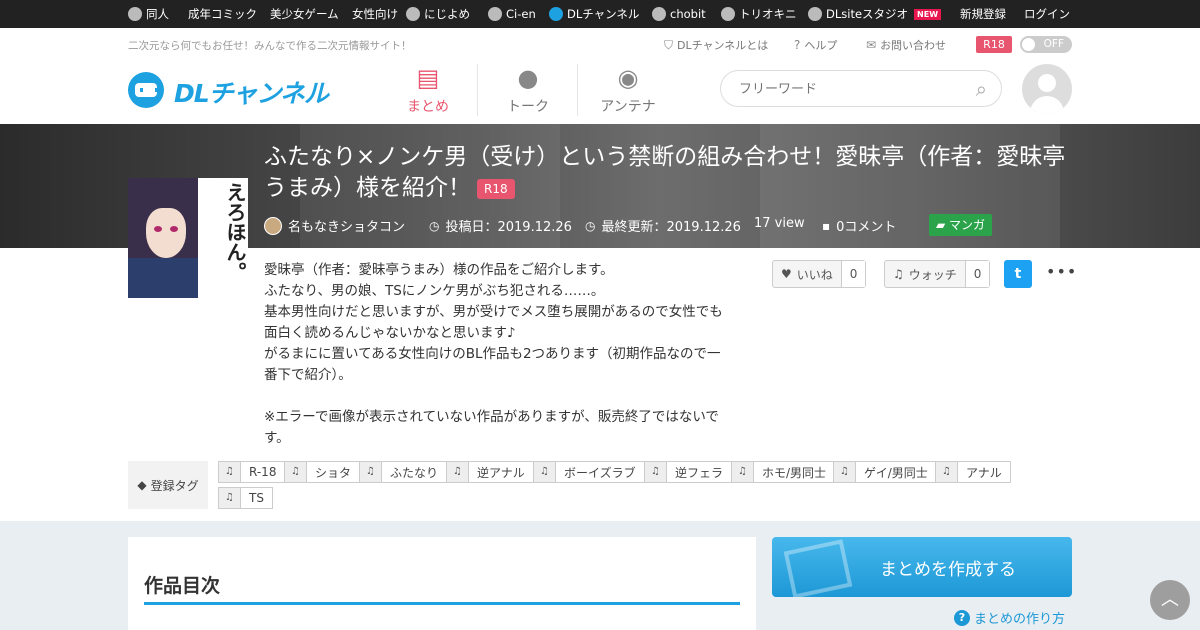  Describe the element at coordinates (875, 14) in the screenshot. I see `topbar-studio-link: DLsiteスタジオ NEW` at that location.